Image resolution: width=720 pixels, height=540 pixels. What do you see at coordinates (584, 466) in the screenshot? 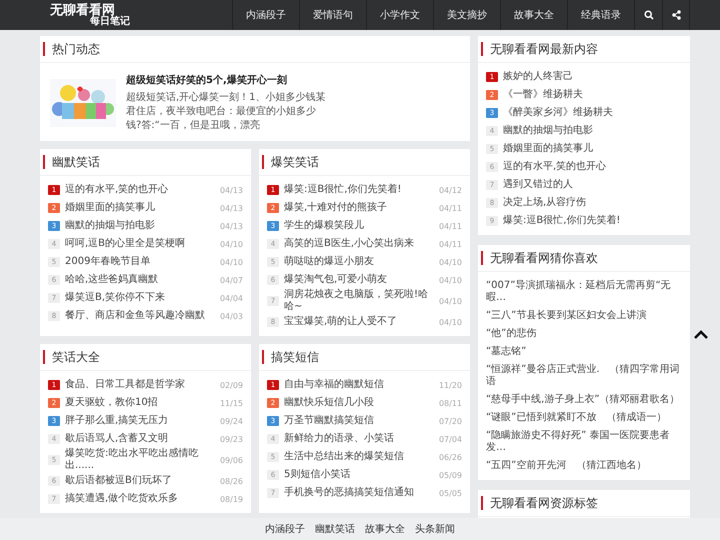
I see `article-link: “五四”空前开先河 （猜江西地名）` at bounding box center [584, 466].